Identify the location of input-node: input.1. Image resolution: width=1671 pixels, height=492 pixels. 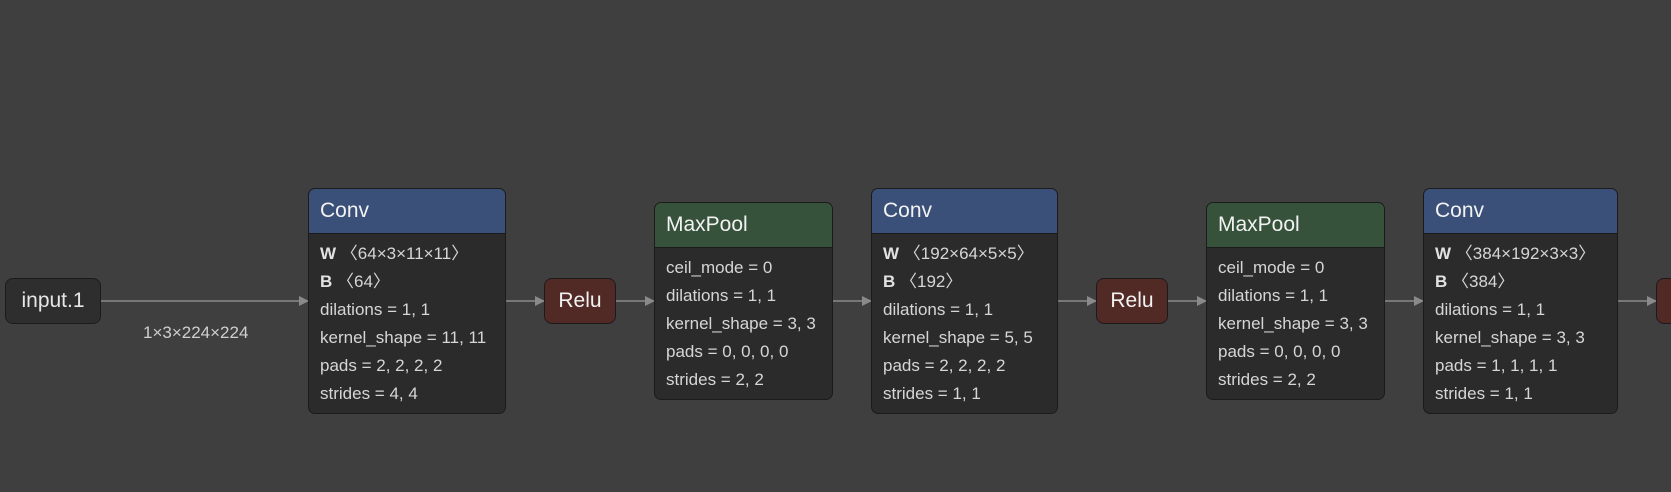
(53, 301).